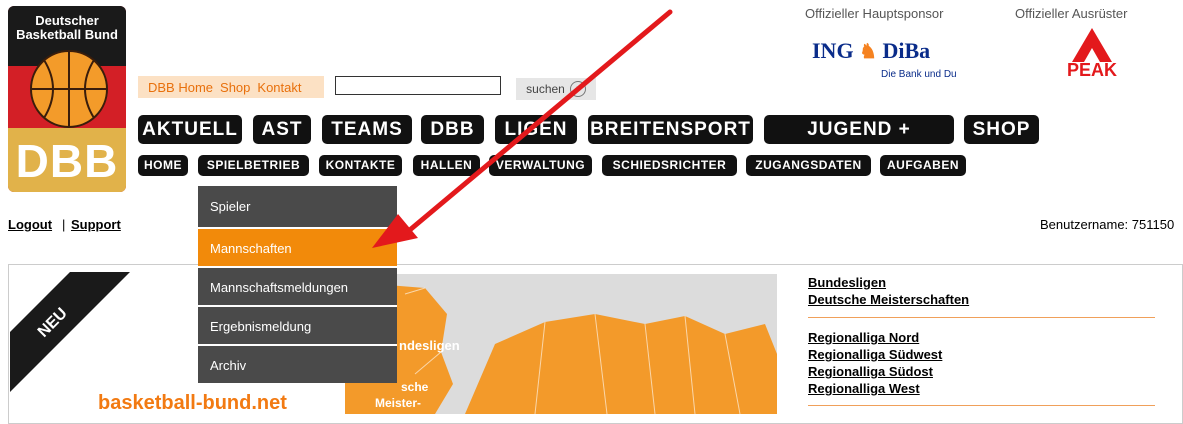 Image resolution: width=1183 pixels, height=424 pixels. Describe the element at coordinates (874, 13) in the screenshot. I see `main-sponsor-label: Offizieller Hauptsponsor` at that location.